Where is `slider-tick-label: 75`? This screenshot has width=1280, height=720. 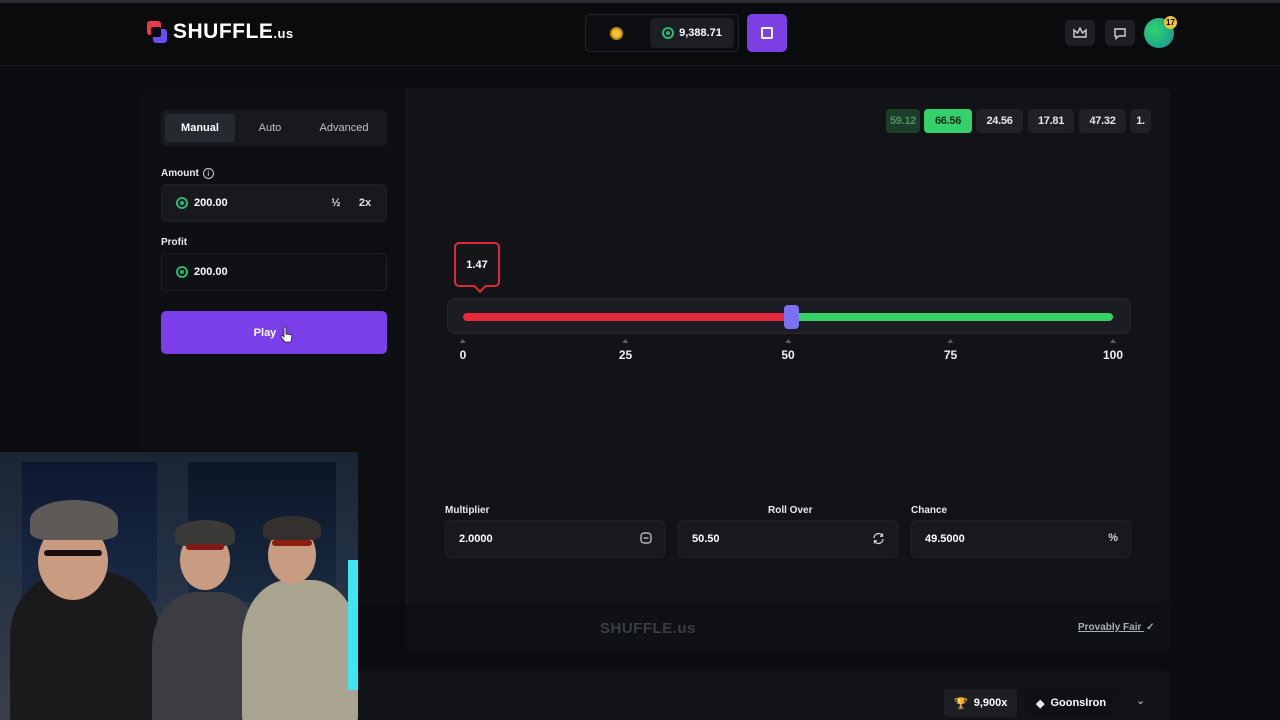 slider-tick-label: 75 is located at coordinates (950, 350).